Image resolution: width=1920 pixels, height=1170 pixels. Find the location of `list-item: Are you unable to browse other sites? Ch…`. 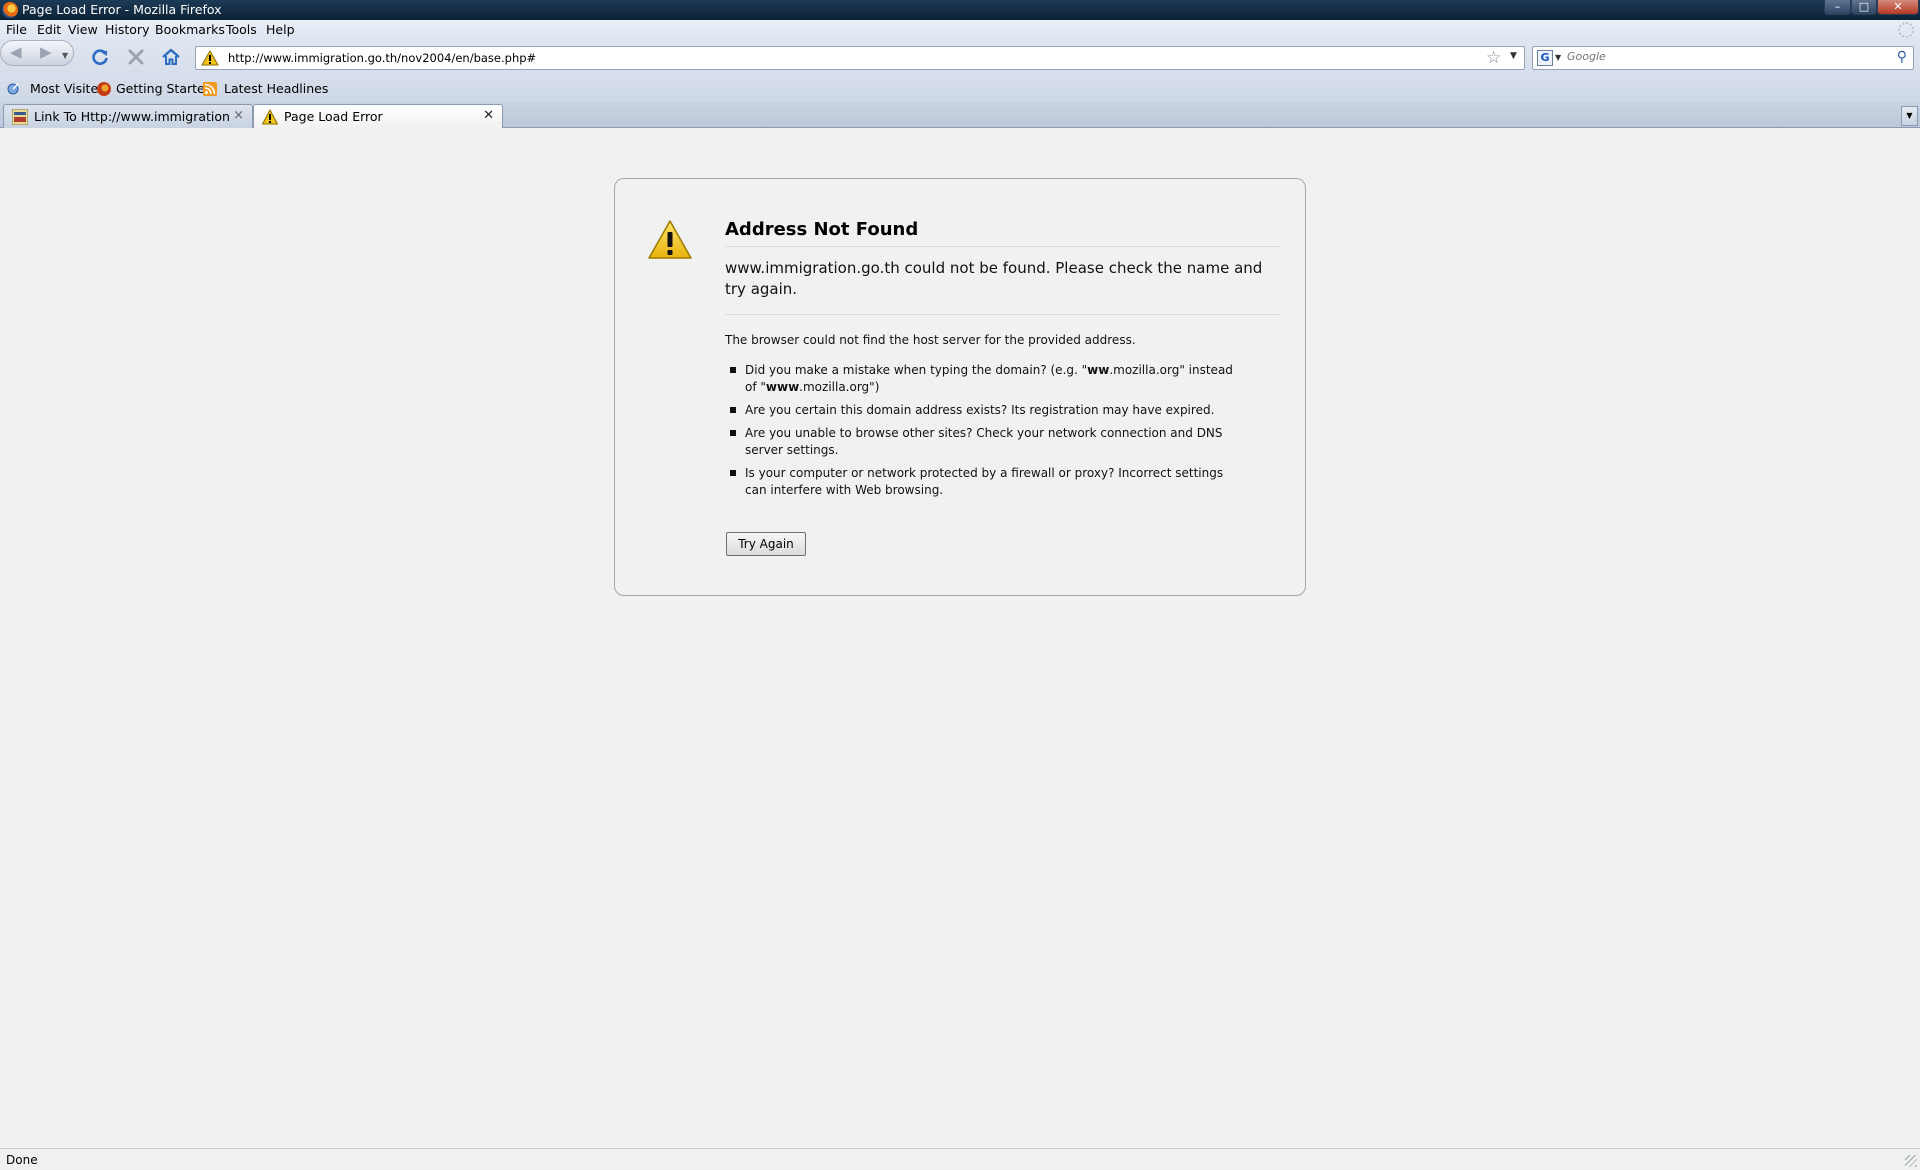

list-item: Are you unable to browse other sites? Ch… is located at coordinates (985, 442).